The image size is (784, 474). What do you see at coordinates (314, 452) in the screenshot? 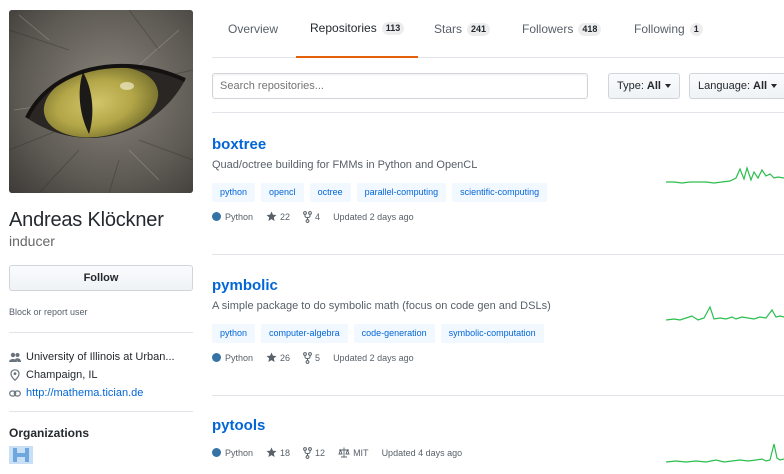
I see `repo-forks: 12` at bounding box center [314, 452].